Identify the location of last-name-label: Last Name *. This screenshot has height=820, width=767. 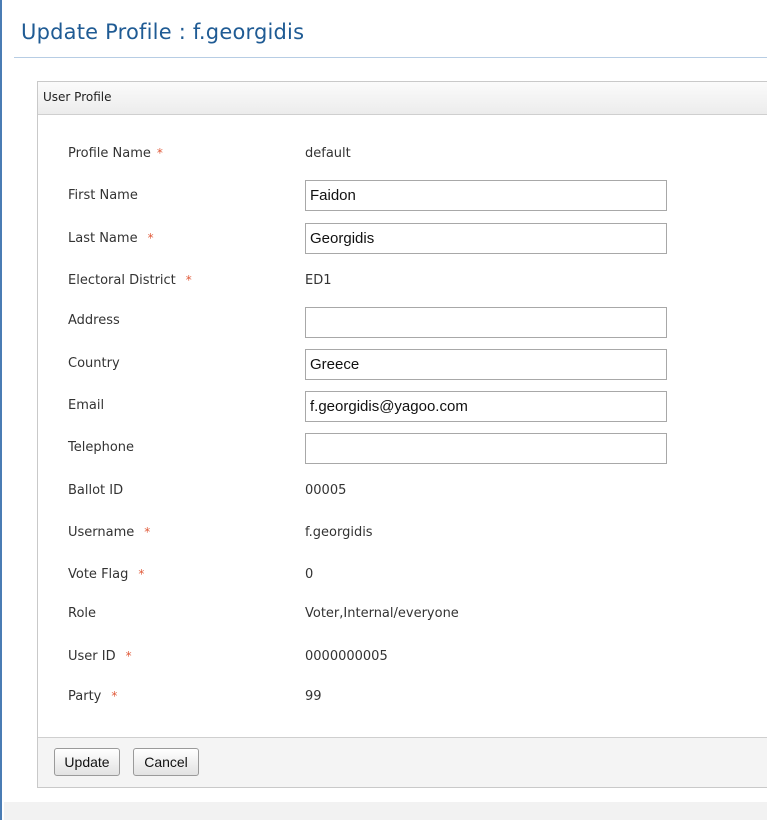
(111, 238).